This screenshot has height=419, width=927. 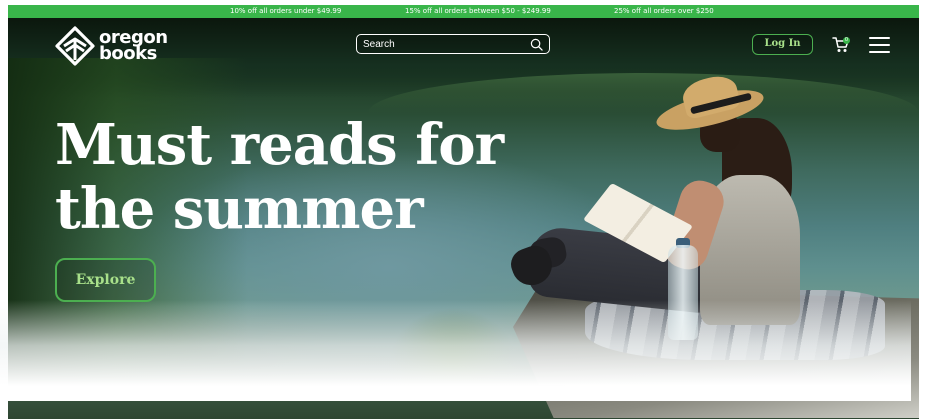 What do you see at coordinates (286, 11) in the screenshot?
I see `promo-message: 10% off all orders under $49.99` at bounding box center [286, 11].